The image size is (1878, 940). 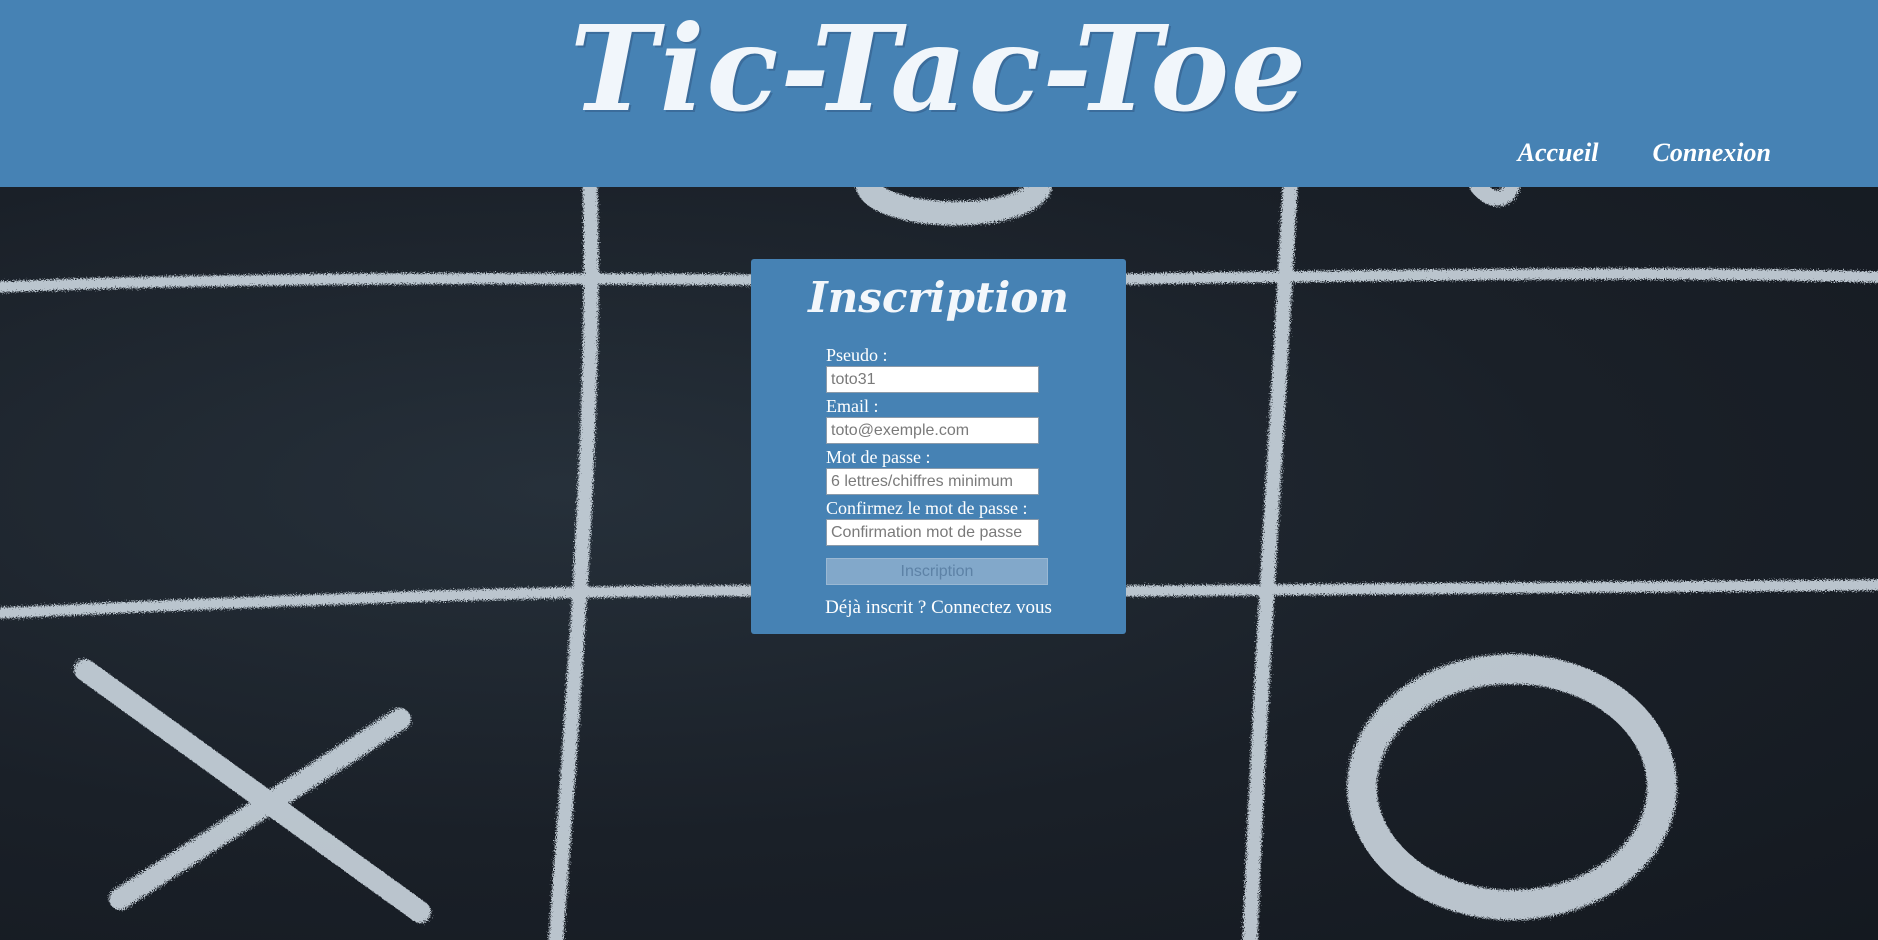 I want to click on grid-line-horizontal-bottom-right, so click(x=1500, y=588).